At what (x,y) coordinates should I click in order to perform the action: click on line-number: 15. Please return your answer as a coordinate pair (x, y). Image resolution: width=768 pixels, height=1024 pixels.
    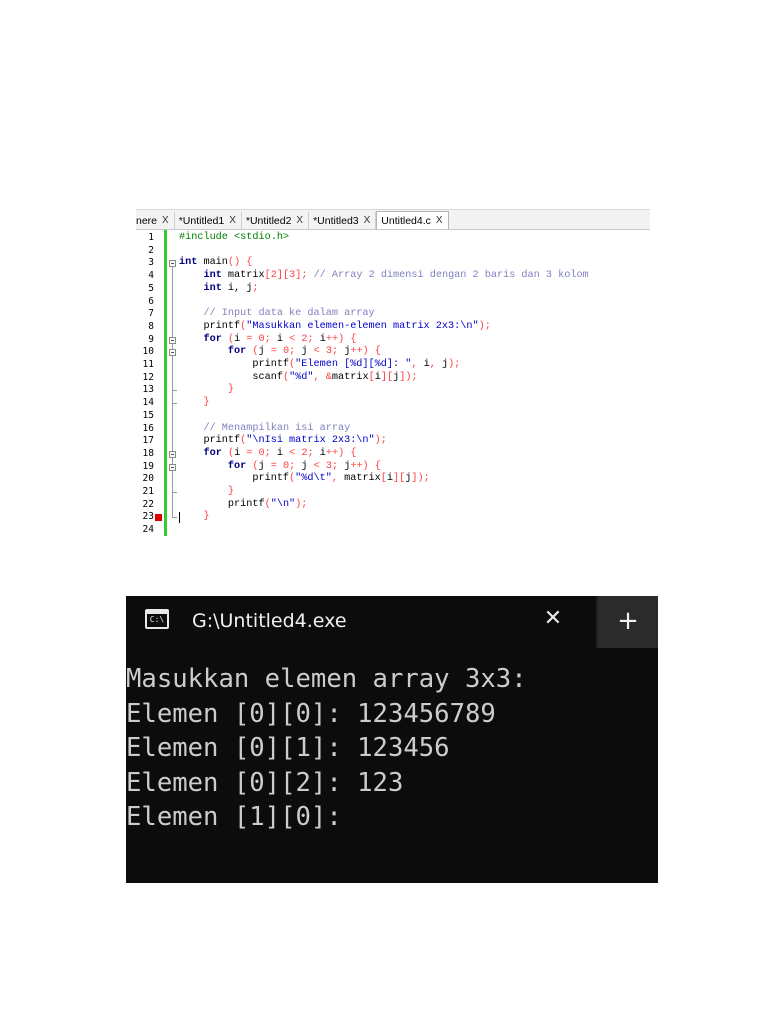
    Looking at the image, I should click on (148, 415).